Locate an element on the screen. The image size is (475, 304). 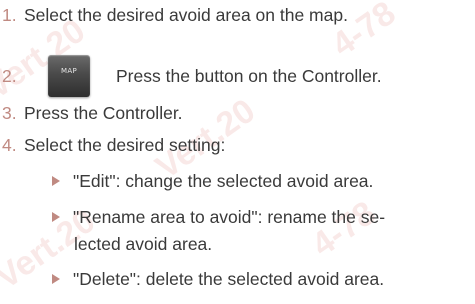
step-number: 1. is located at coordinates (9, 15).